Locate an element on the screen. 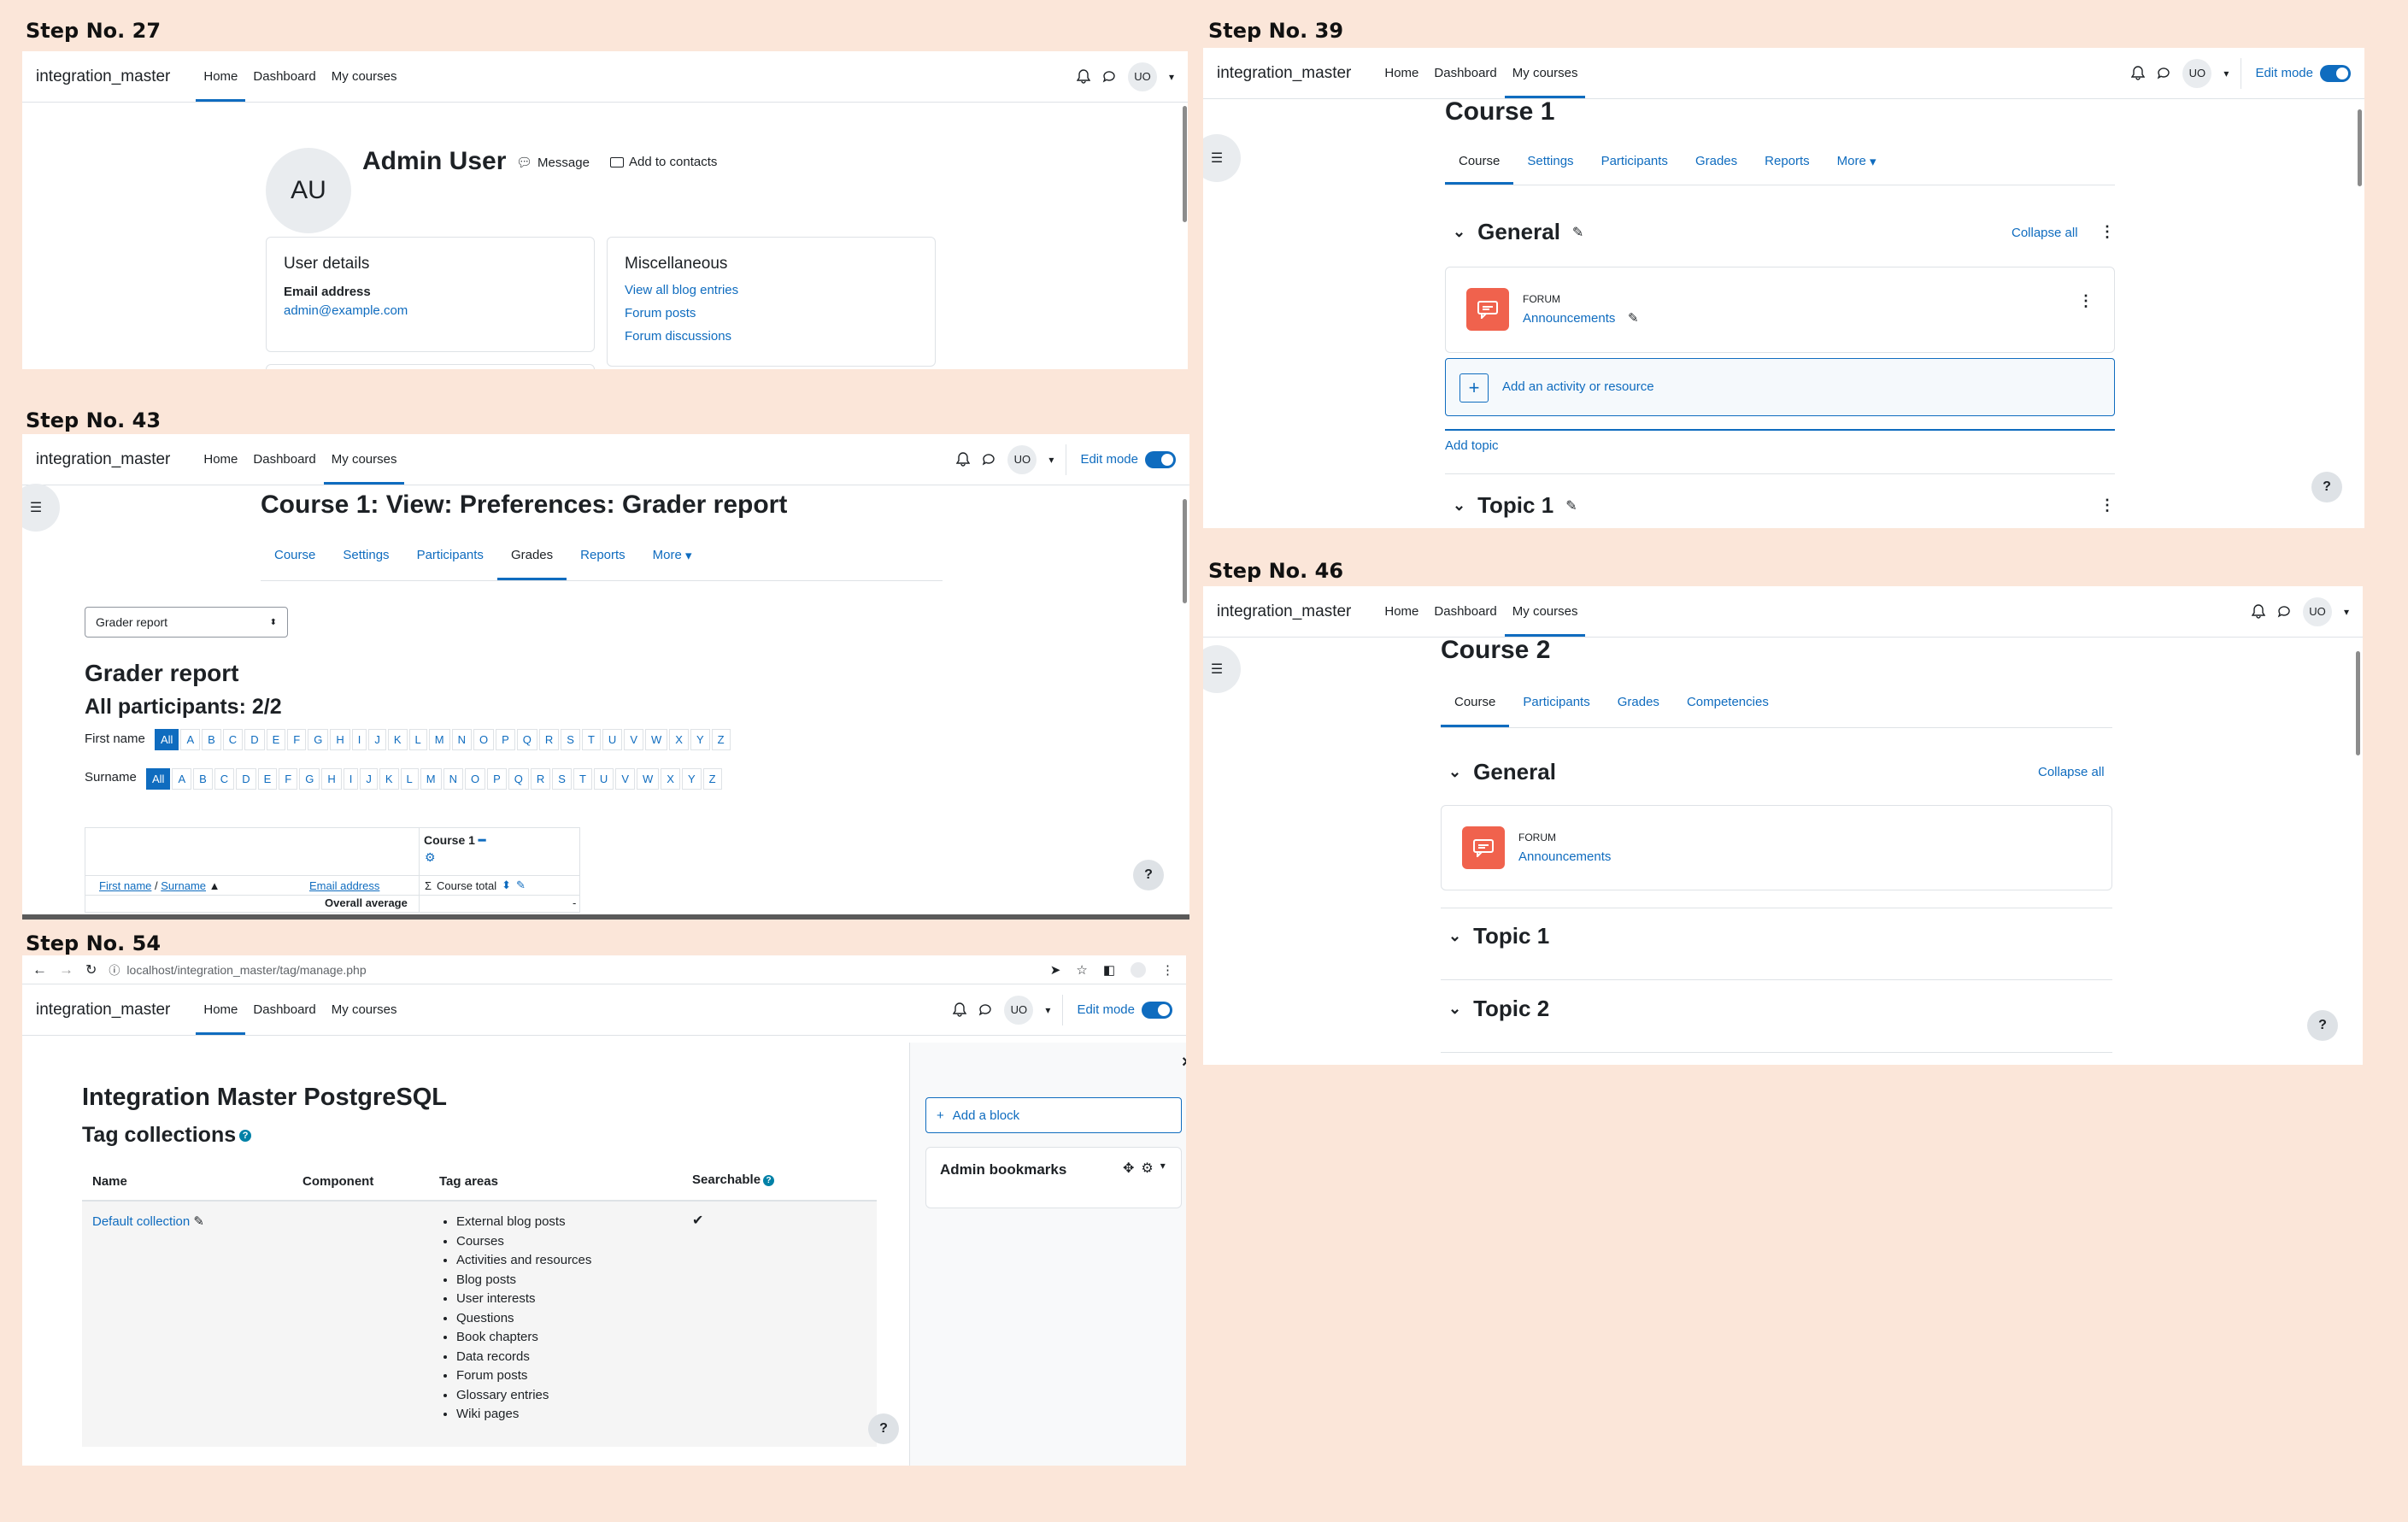 The height and width of the screenshot is (1522, 2408). add-activity-button: + Add an activity or resource is located at coordinates (1780, 387).